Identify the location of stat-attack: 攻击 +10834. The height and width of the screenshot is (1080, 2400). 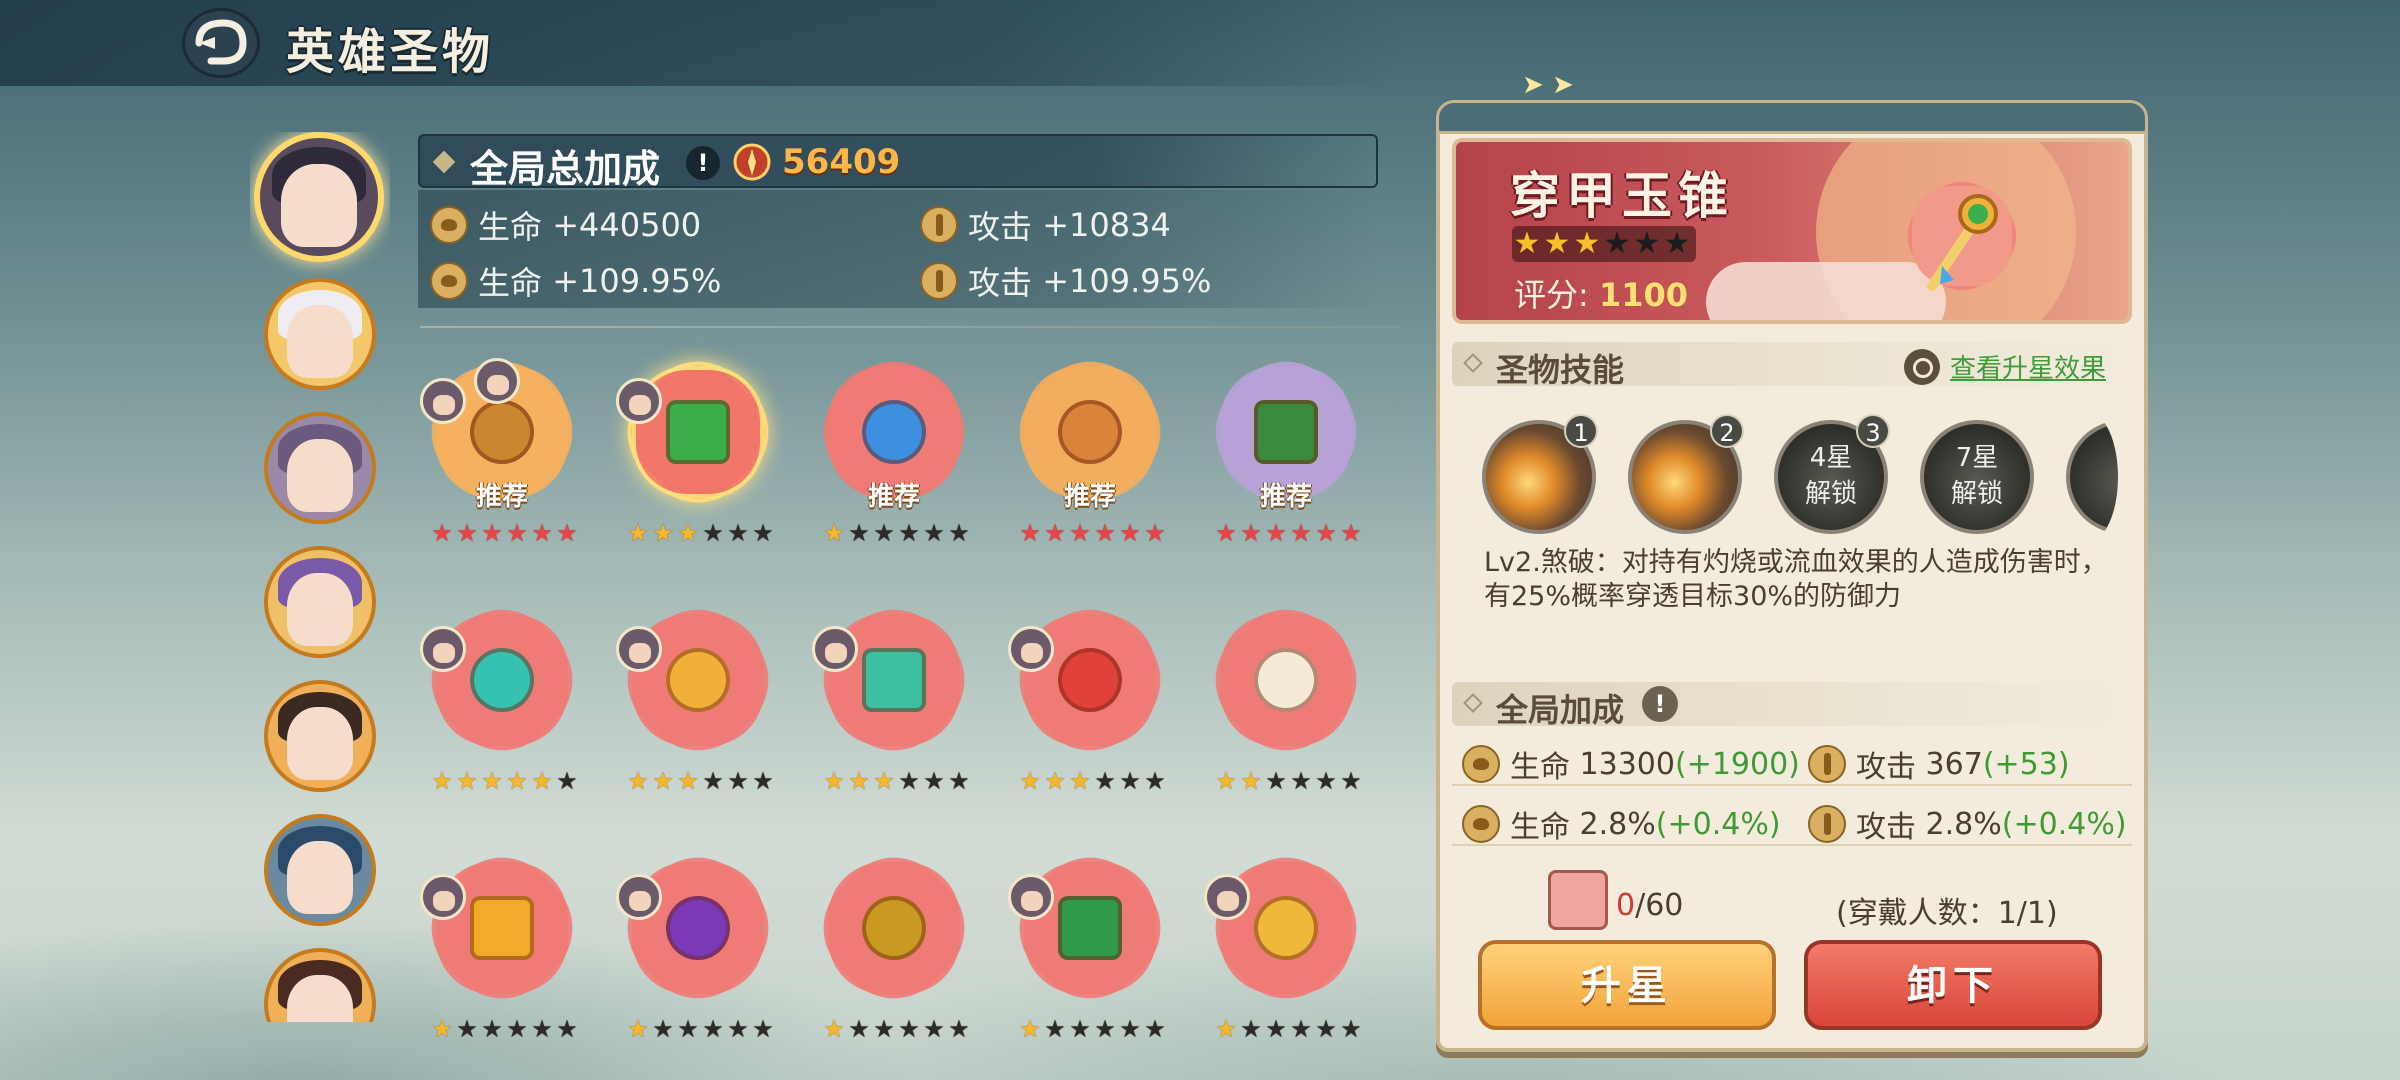
(1045, 225).